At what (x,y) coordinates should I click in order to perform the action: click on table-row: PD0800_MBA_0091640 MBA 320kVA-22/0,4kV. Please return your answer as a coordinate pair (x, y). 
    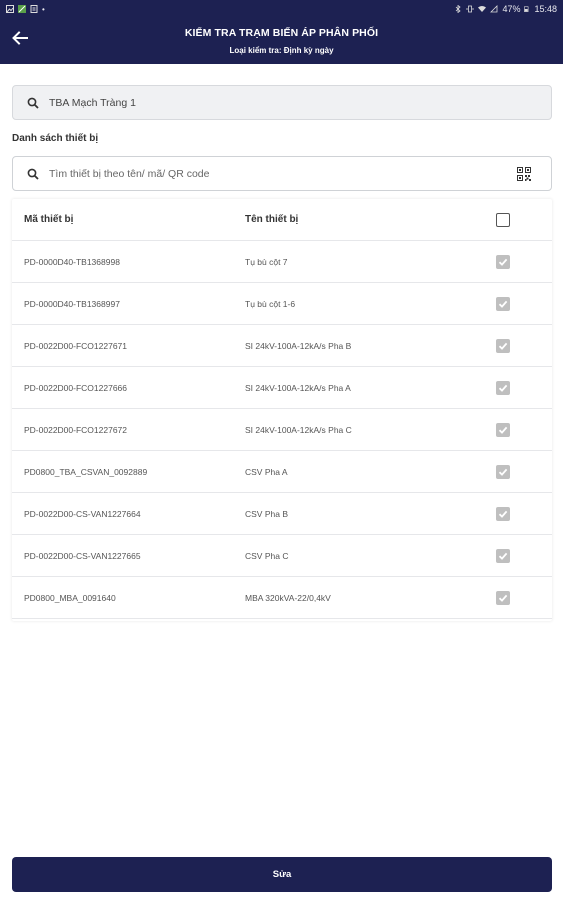
    Looking at the image, I should click on (282, 598).